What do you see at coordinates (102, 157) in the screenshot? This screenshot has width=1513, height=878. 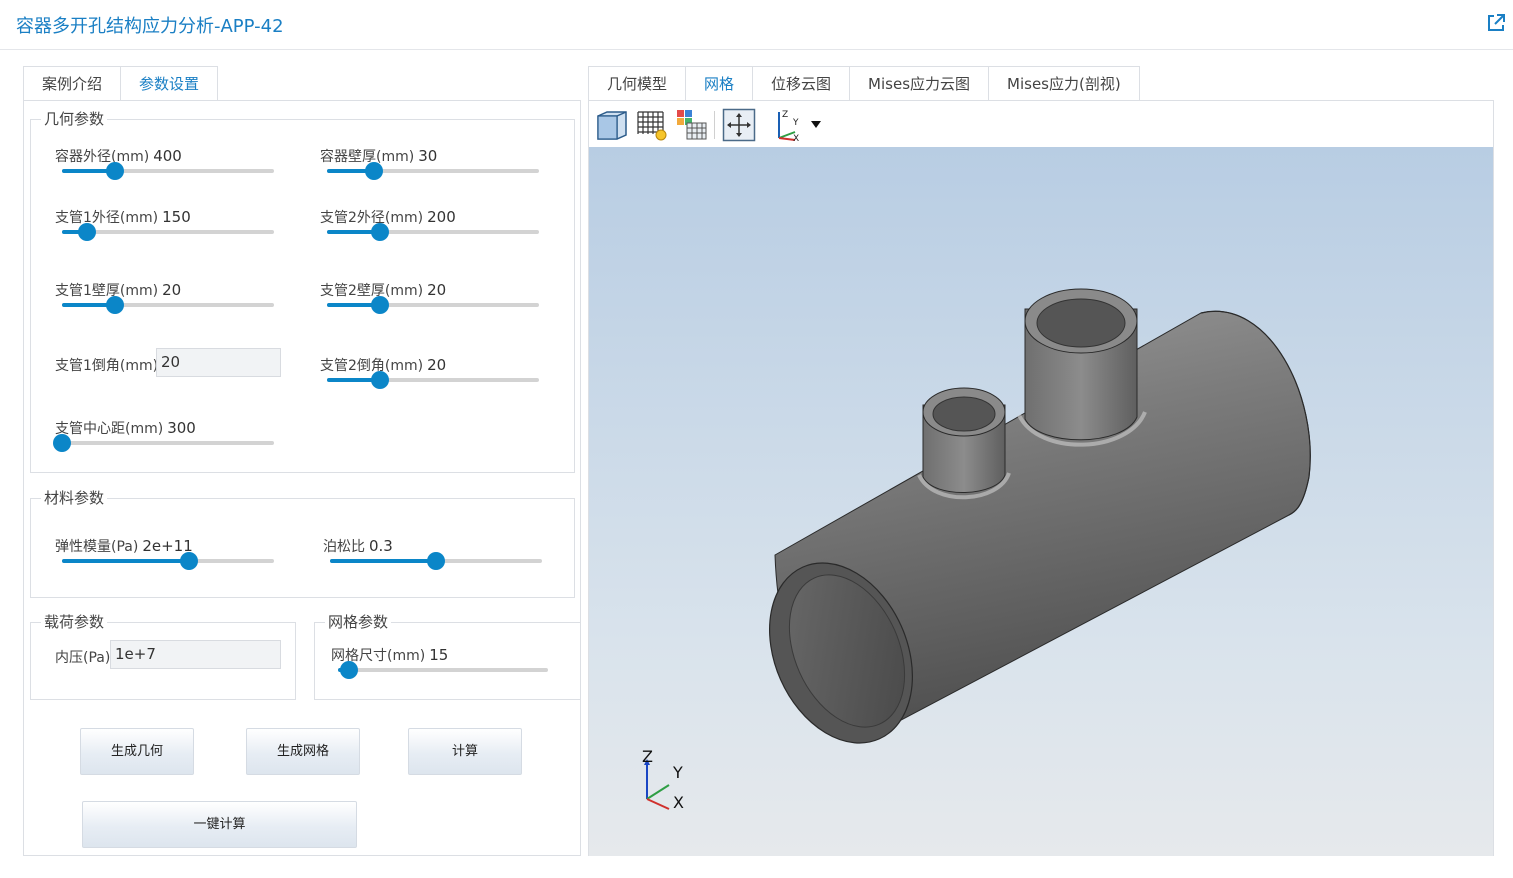 I see `param-label: 容器外径(mm)` at bounding box center [102, 157].